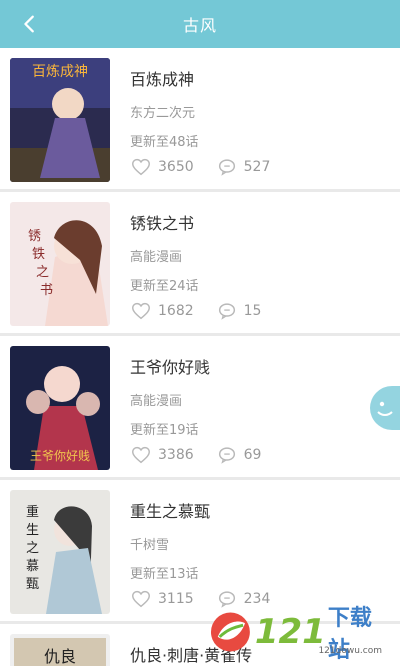 Image resolution: width=400 pixels, height=666 pixels. I want to click on comic-meta: 锈铁之书 高能漫画 更新至24话 1682 15, so click(260, 263).